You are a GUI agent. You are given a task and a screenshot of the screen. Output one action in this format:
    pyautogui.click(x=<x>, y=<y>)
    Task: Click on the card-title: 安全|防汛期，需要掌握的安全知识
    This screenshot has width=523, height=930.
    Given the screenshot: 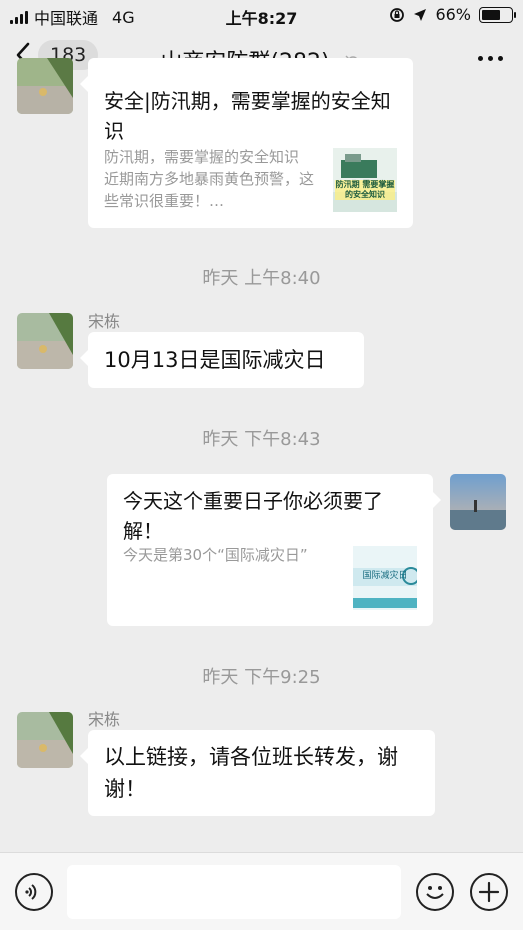 What is the action you would take?
    pyautogui.click(x=247, y=116)
    